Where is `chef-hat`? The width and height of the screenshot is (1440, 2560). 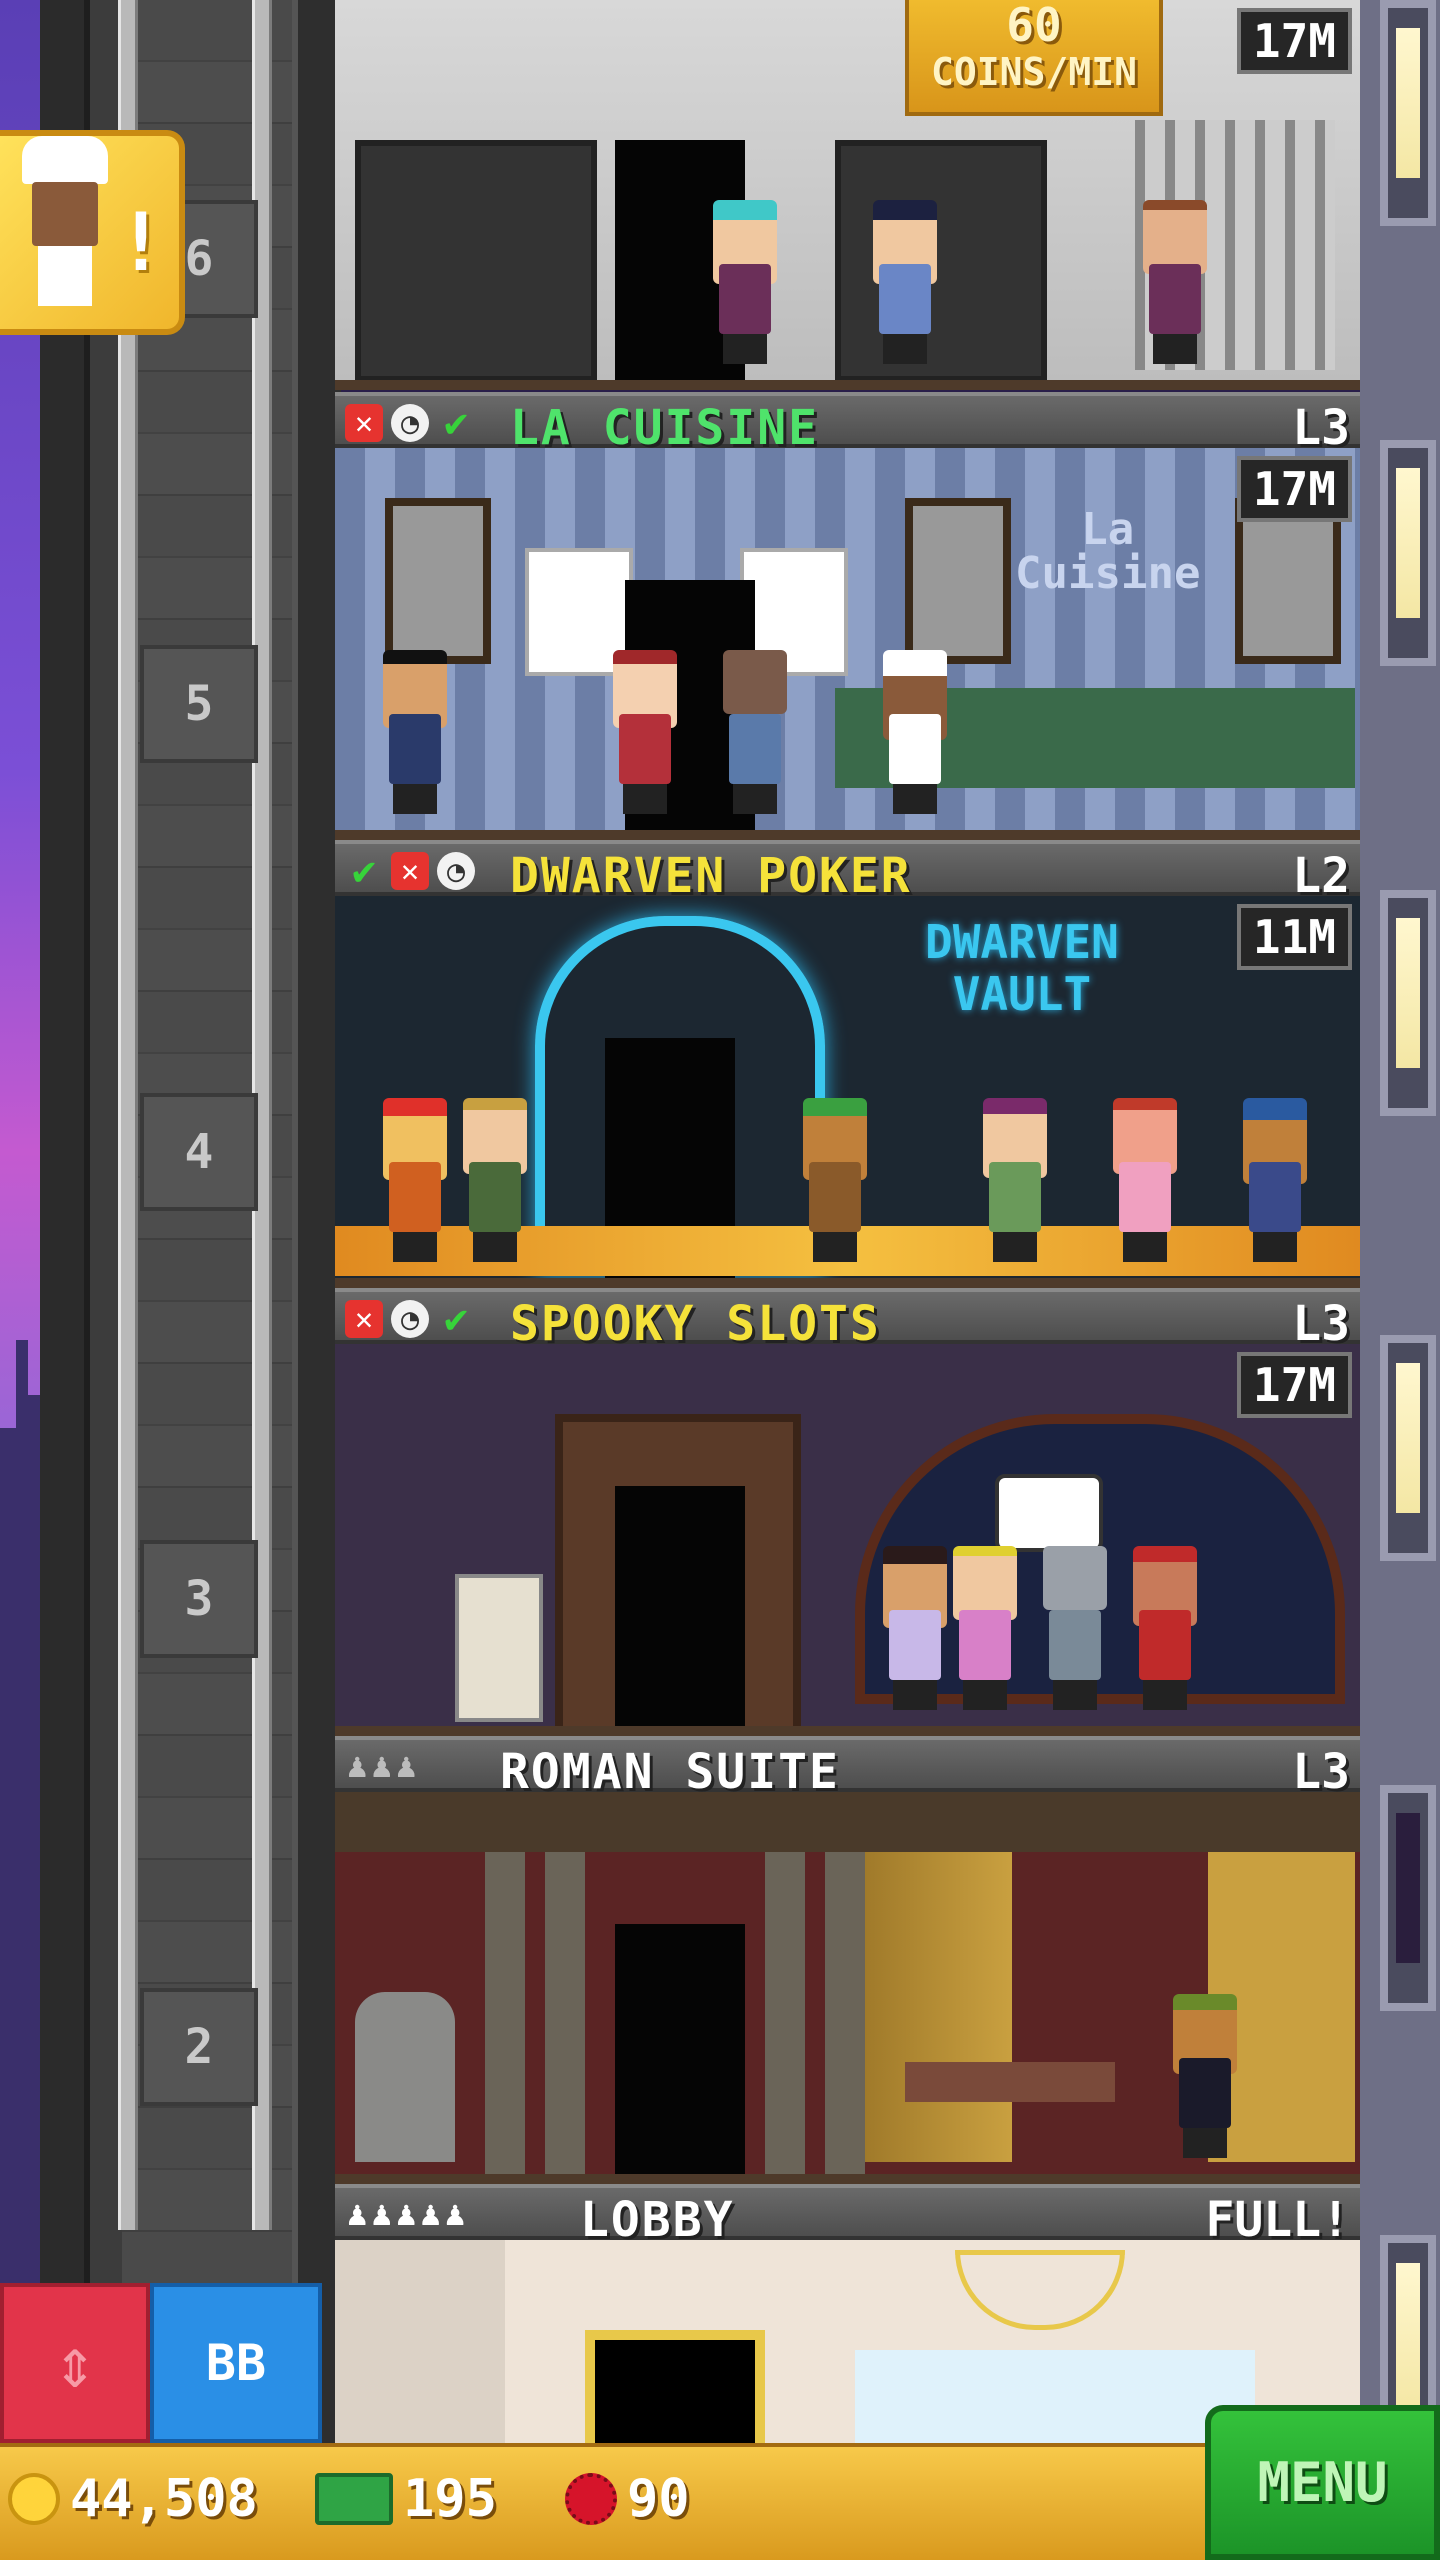
chef-hat is located at coordinates (65, 160).